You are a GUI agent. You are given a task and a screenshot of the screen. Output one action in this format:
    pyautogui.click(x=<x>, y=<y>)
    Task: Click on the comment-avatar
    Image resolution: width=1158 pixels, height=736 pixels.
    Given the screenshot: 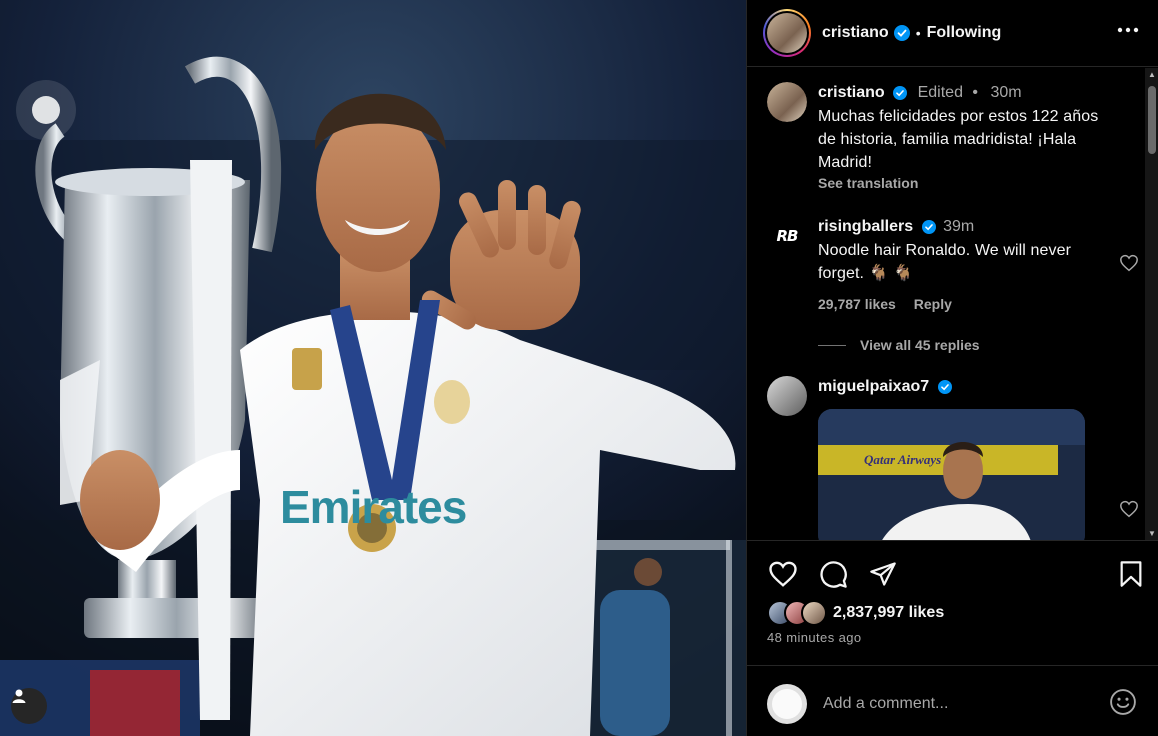 What is the action you would take?
    pyautogui.click(x=787, y=396)
    